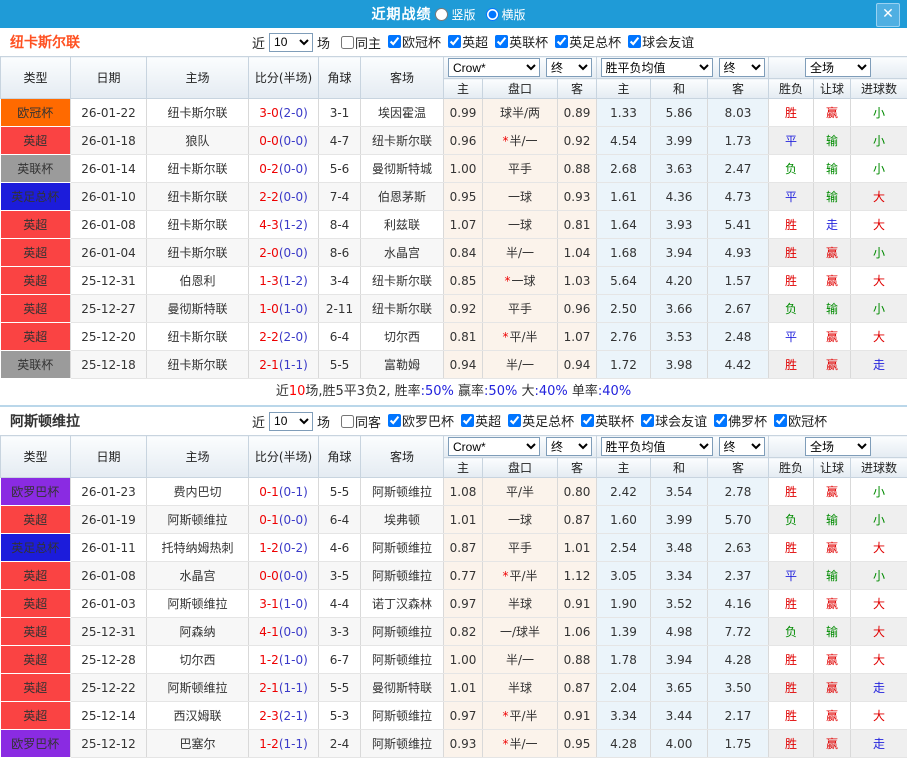 This screenshot has height=758, width=907. I want to click on summary-segment: 近, so click(282, 391).